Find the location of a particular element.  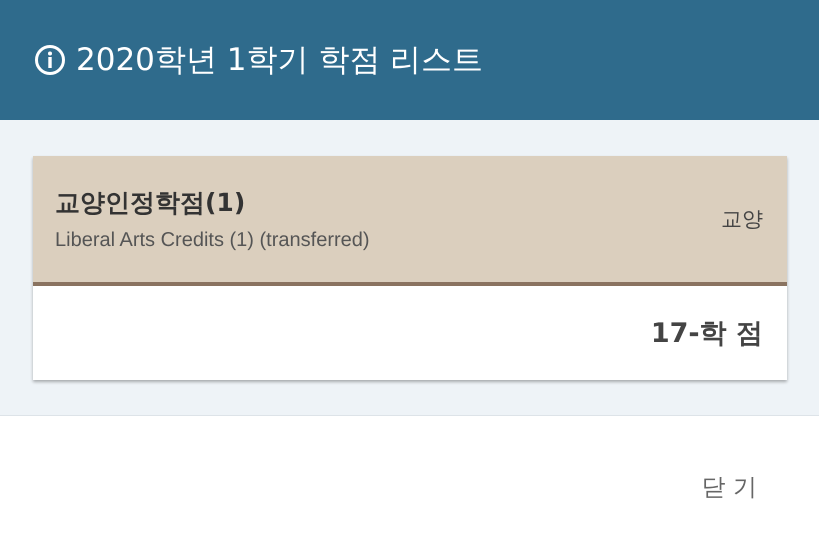

course-category: 교양 is located at coordinates (742, 219).